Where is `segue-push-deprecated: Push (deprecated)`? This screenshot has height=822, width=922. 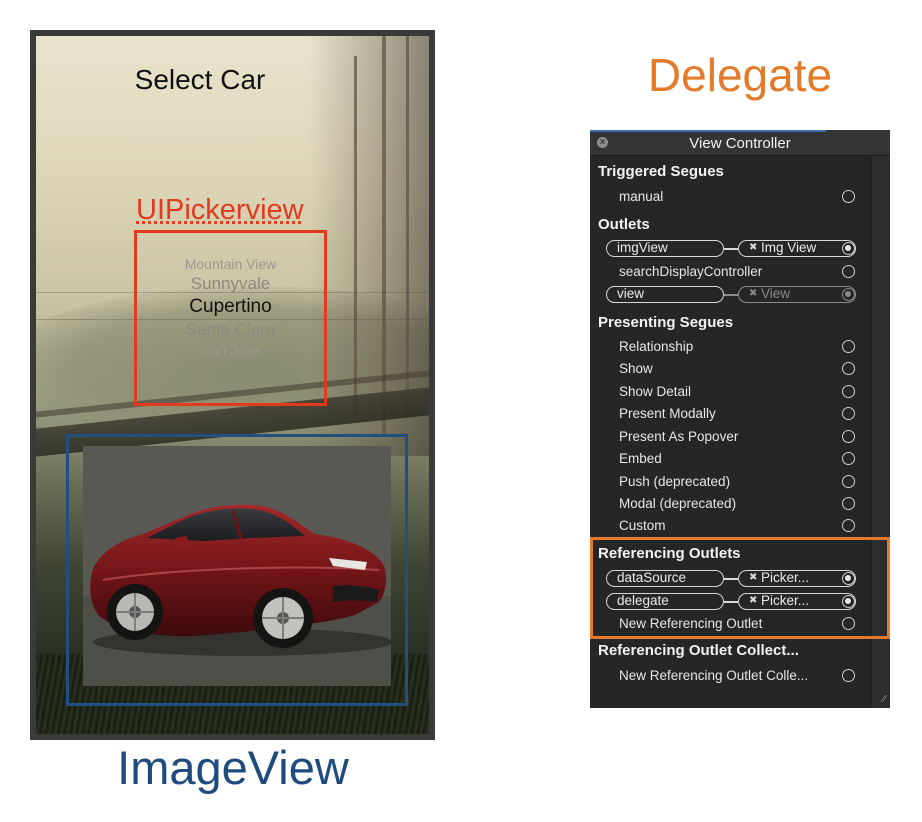
segue-push-deprecated: Push (deprecated) is located at coordinates (675, 481).